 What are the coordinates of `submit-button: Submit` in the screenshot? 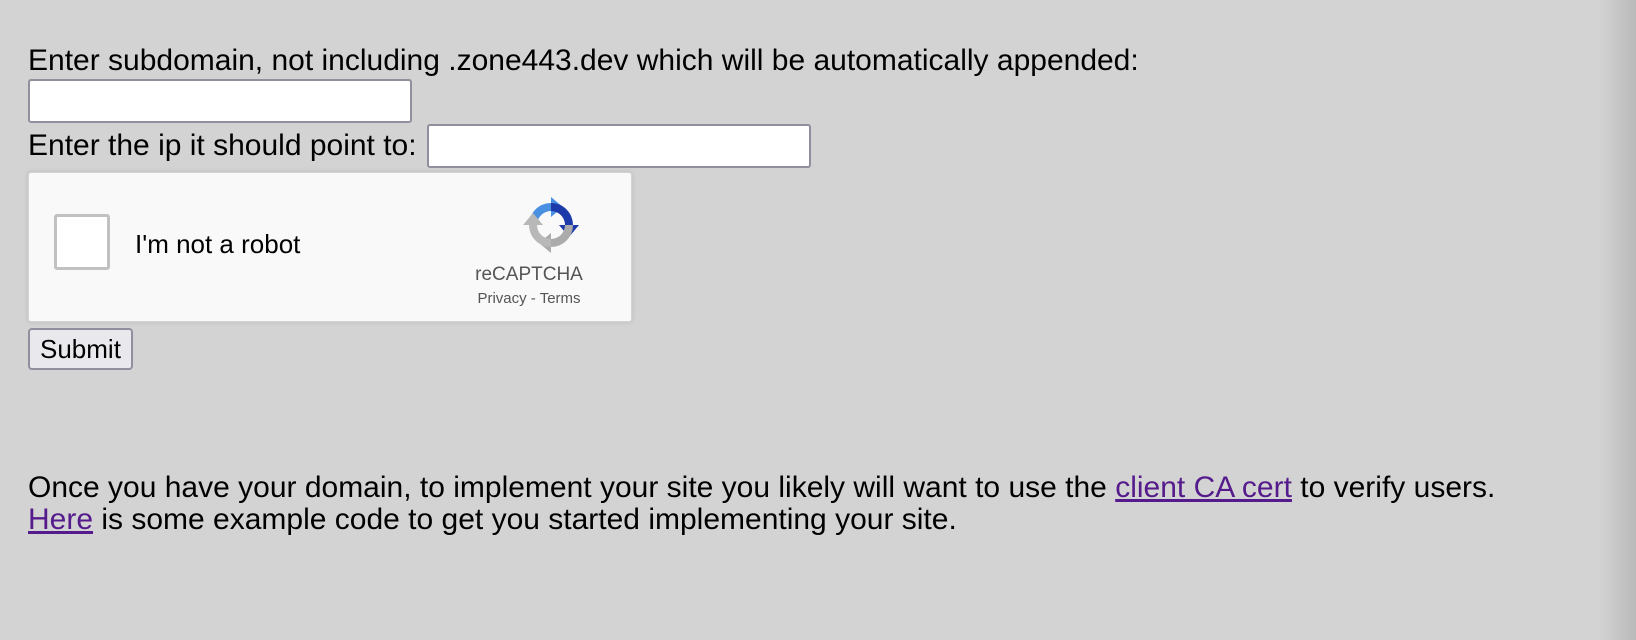 It's located at (80, 349).